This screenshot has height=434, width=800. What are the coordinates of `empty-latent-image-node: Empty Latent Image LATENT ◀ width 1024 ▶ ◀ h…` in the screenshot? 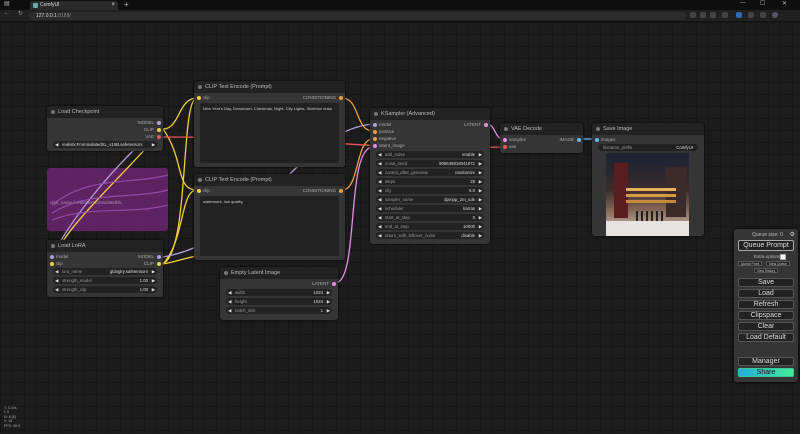 It's located at (279, 293).